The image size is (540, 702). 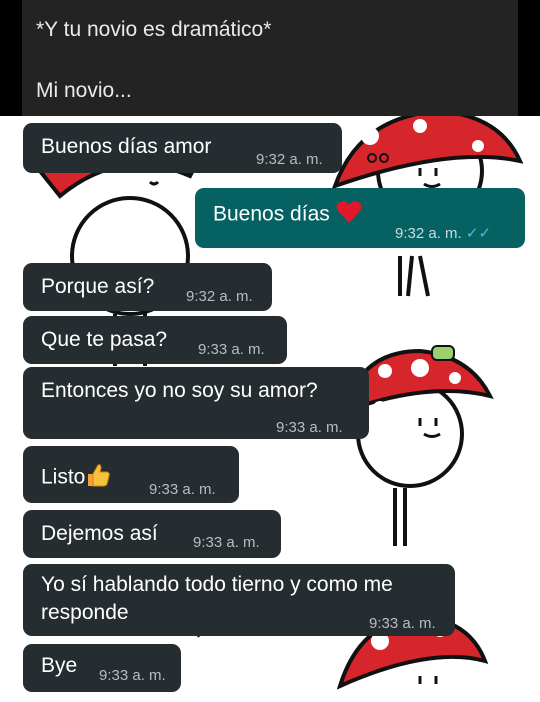 I want to click on message-text: Listo, so click(x=63, y=477).